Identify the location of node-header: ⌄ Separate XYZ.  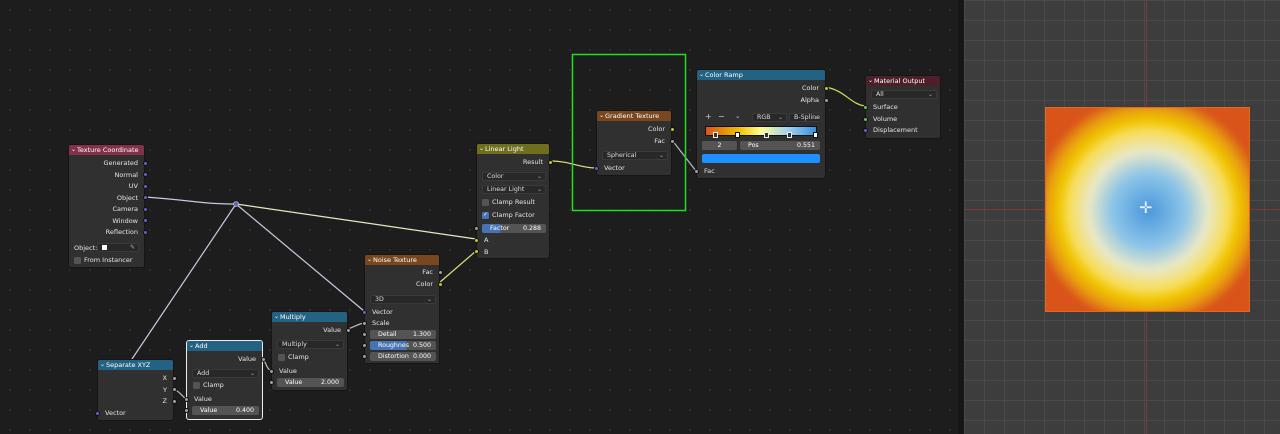
(135, 365).